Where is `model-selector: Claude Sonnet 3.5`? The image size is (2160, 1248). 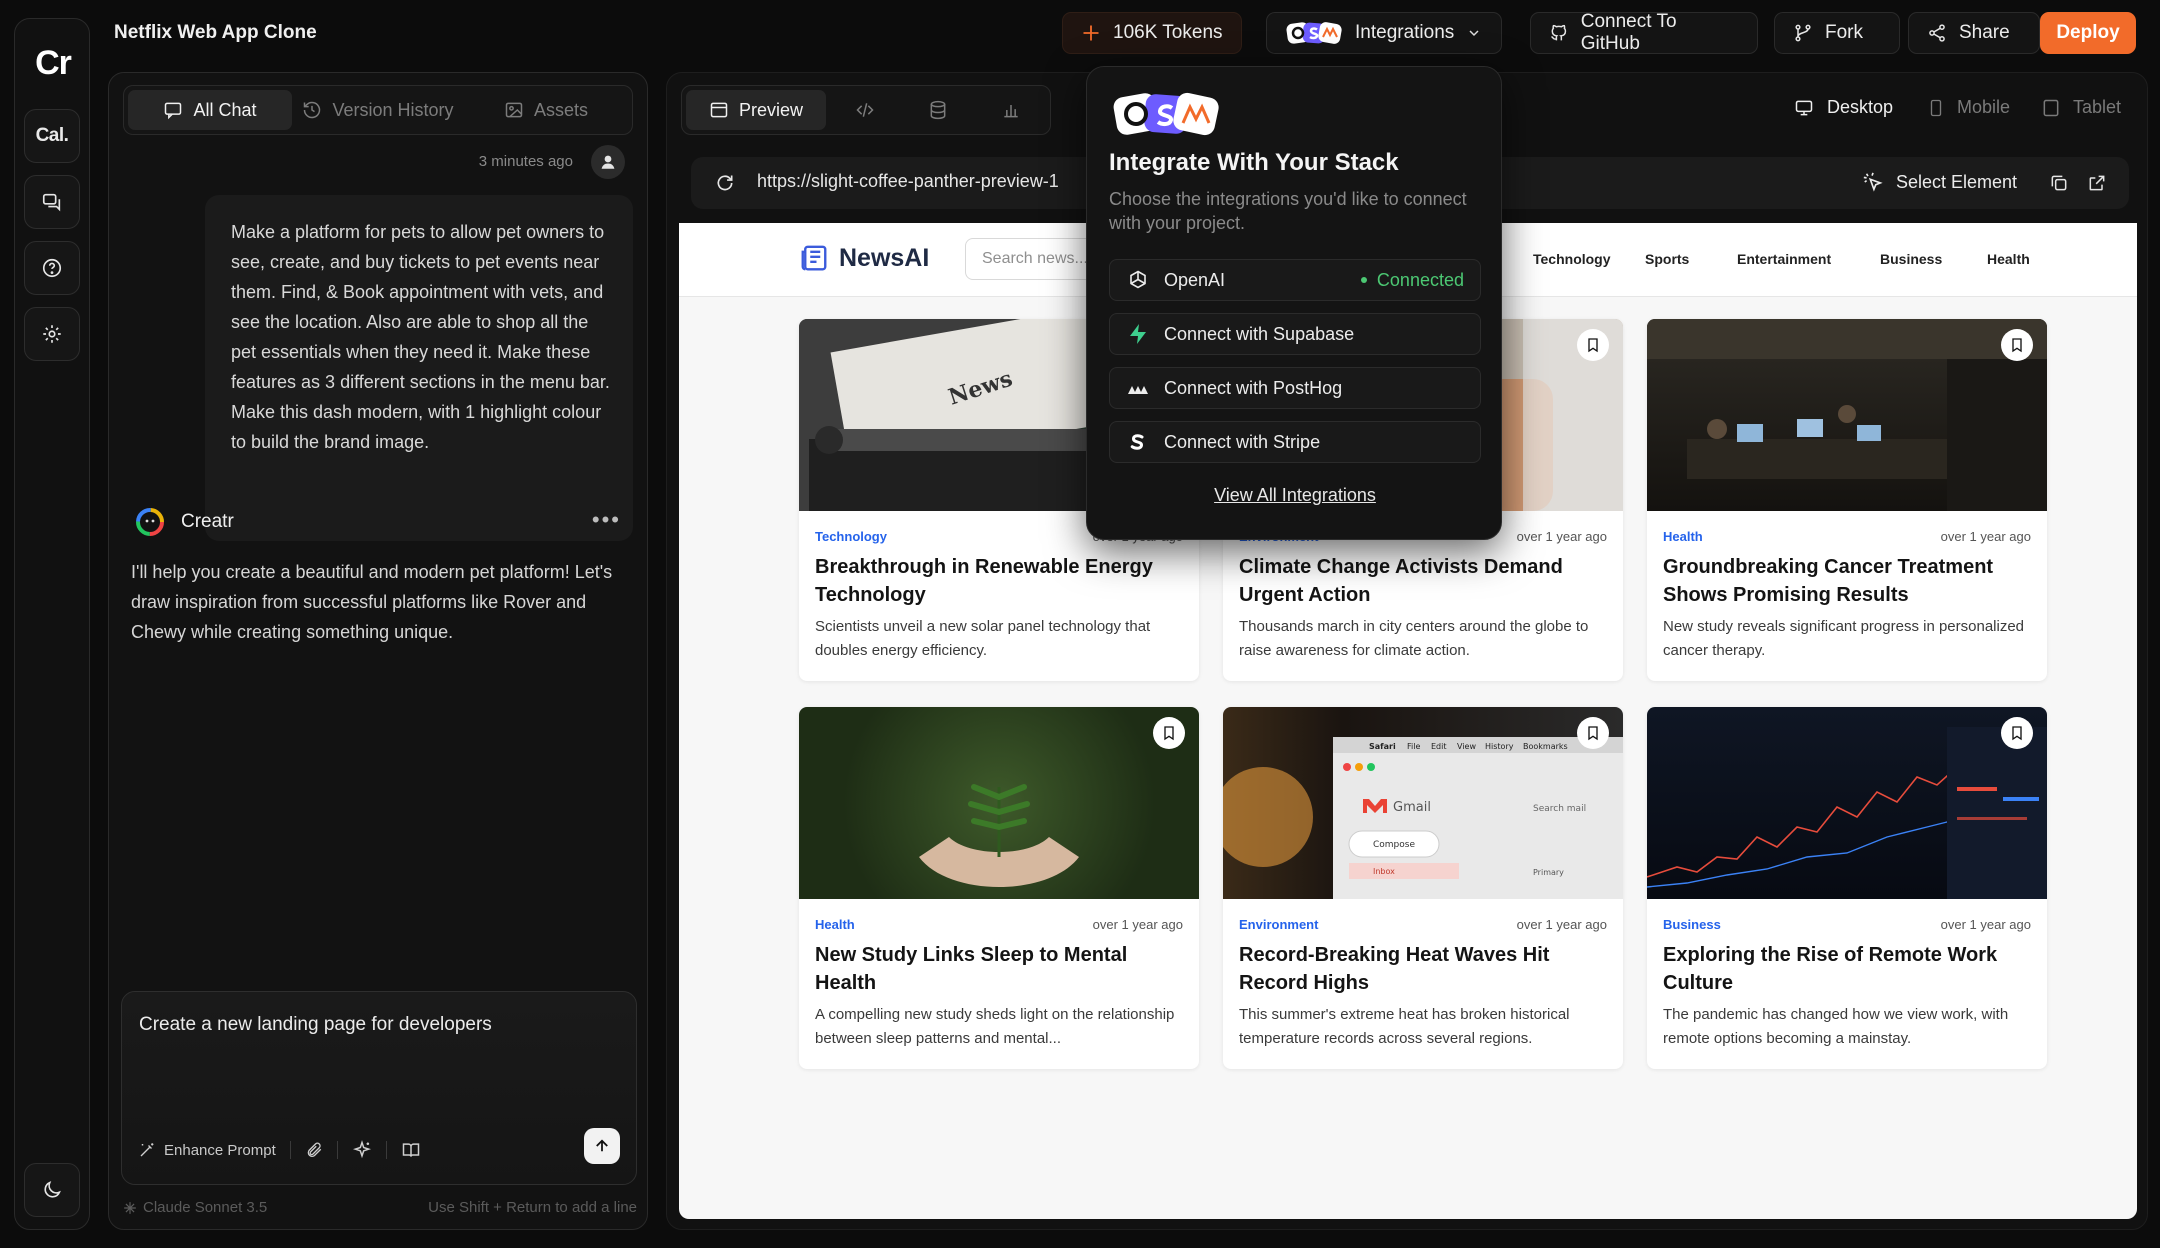
model-selector: Claude Sonnet 3.5 is located at coordinates (195, 1207).